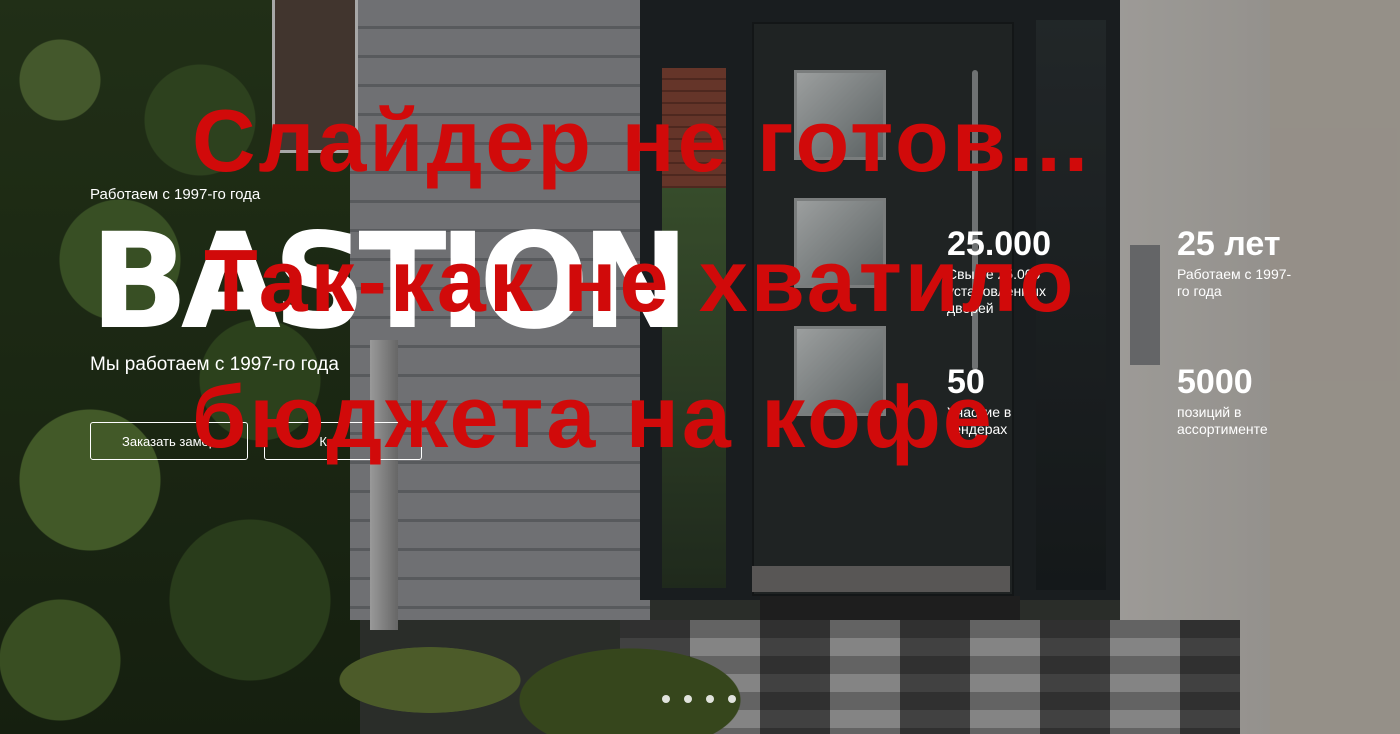 The image size is (1400, 734). I want to click on stat-description: позиций в ассортименте, so click(1222, 420).